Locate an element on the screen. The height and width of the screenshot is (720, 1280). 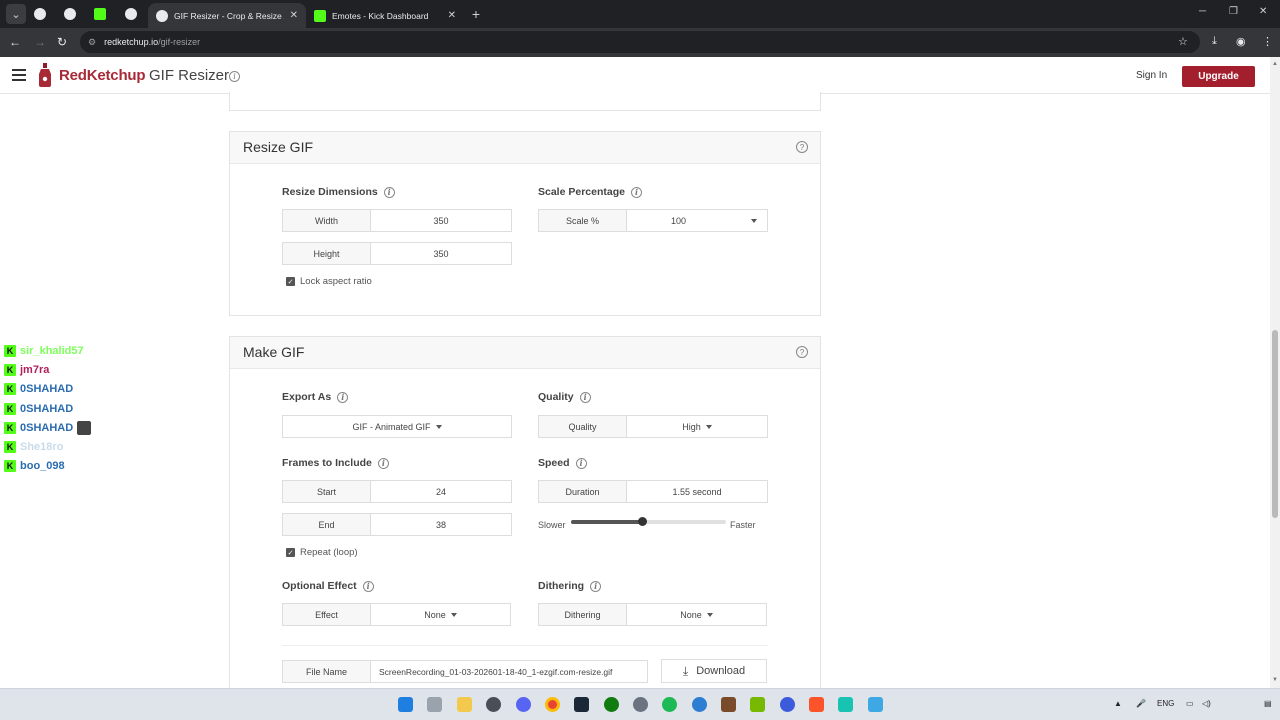
speed-slider-handle is located at coordinates (642, 521).